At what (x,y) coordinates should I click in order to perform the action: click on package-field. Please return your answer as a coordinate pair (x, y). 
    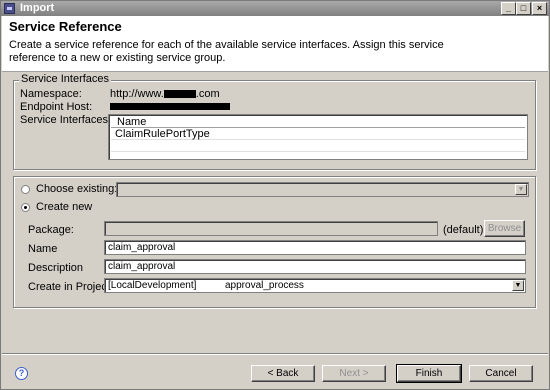
    Looking at the image, I should click on (271, 228).